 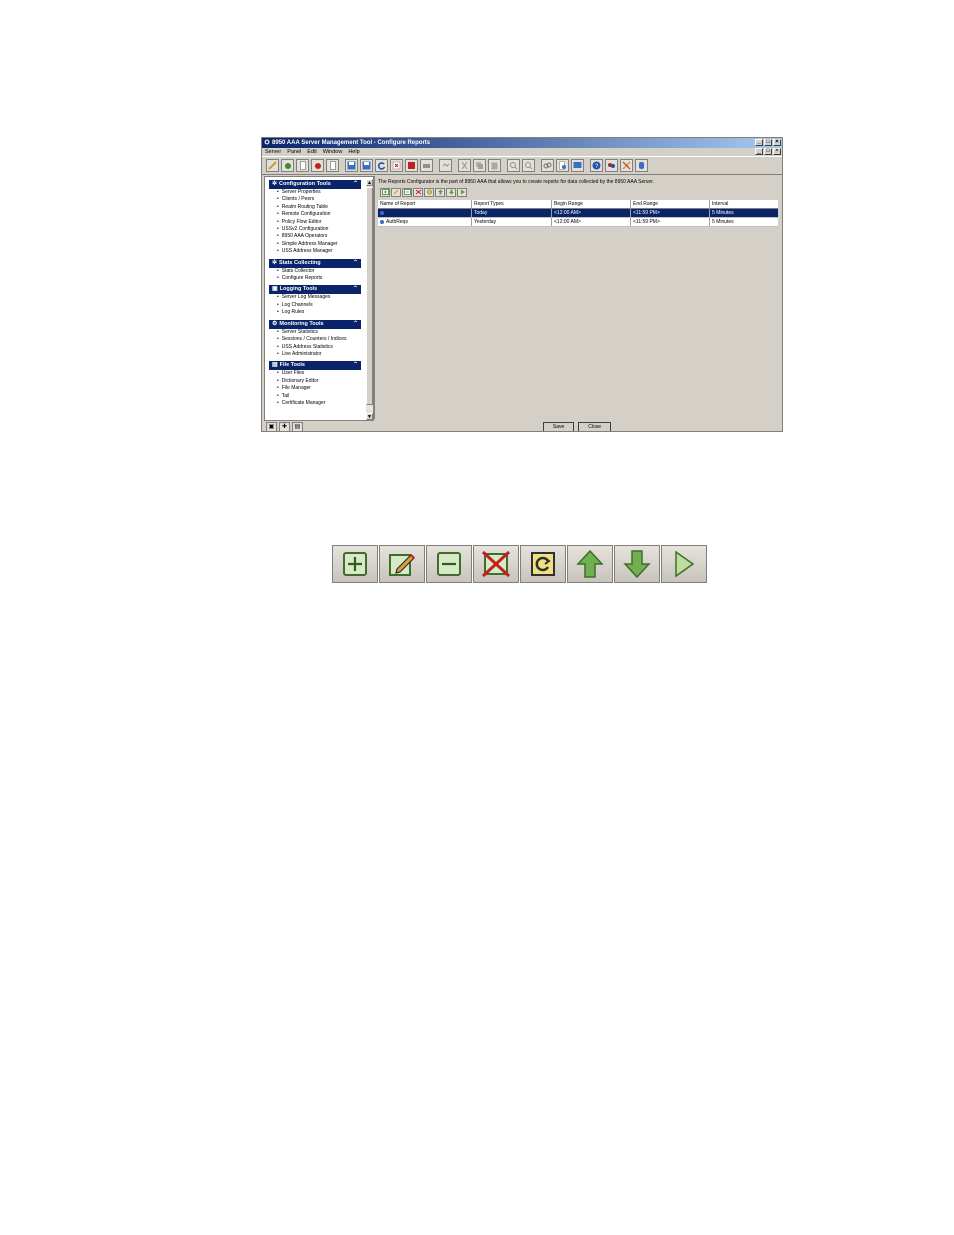 What do you see at coordinates (271, 426) in the screenshot?
I see `panel-view-icon: ▣` at bounding box center [271, 426].